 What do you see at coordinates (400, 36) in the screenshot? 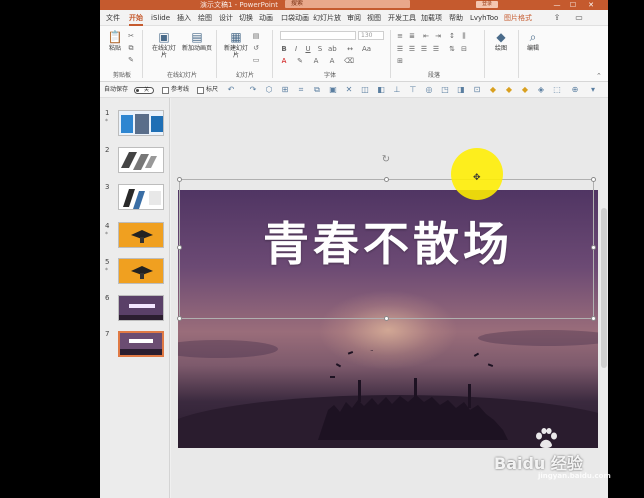
I see `bullets-icon: ≡` at bounding box center [400, 36].